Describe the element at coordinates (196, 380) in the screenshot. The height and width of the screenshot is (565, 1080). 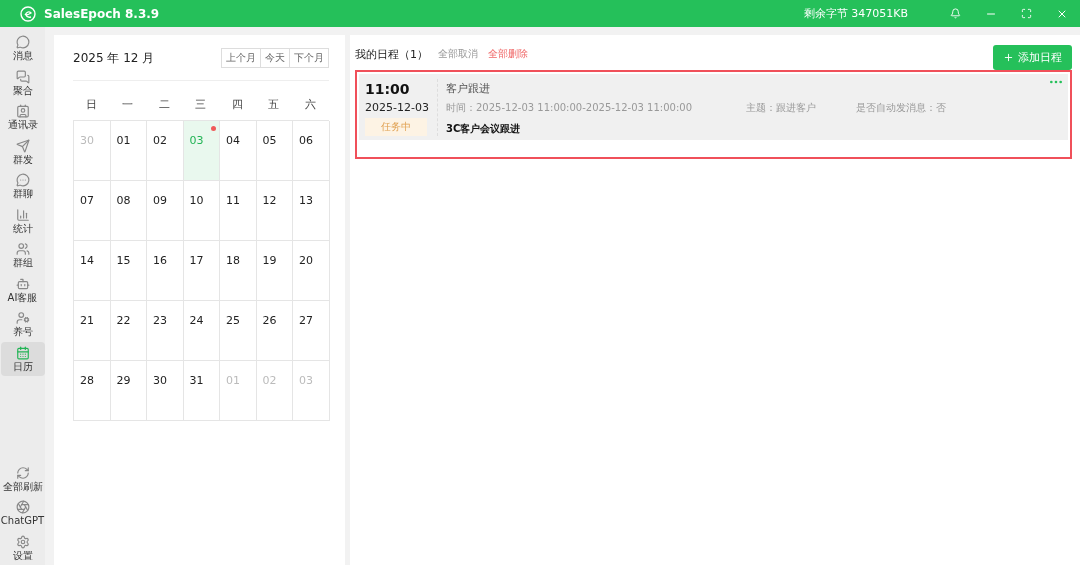
I see `day-number: 31` at that location.